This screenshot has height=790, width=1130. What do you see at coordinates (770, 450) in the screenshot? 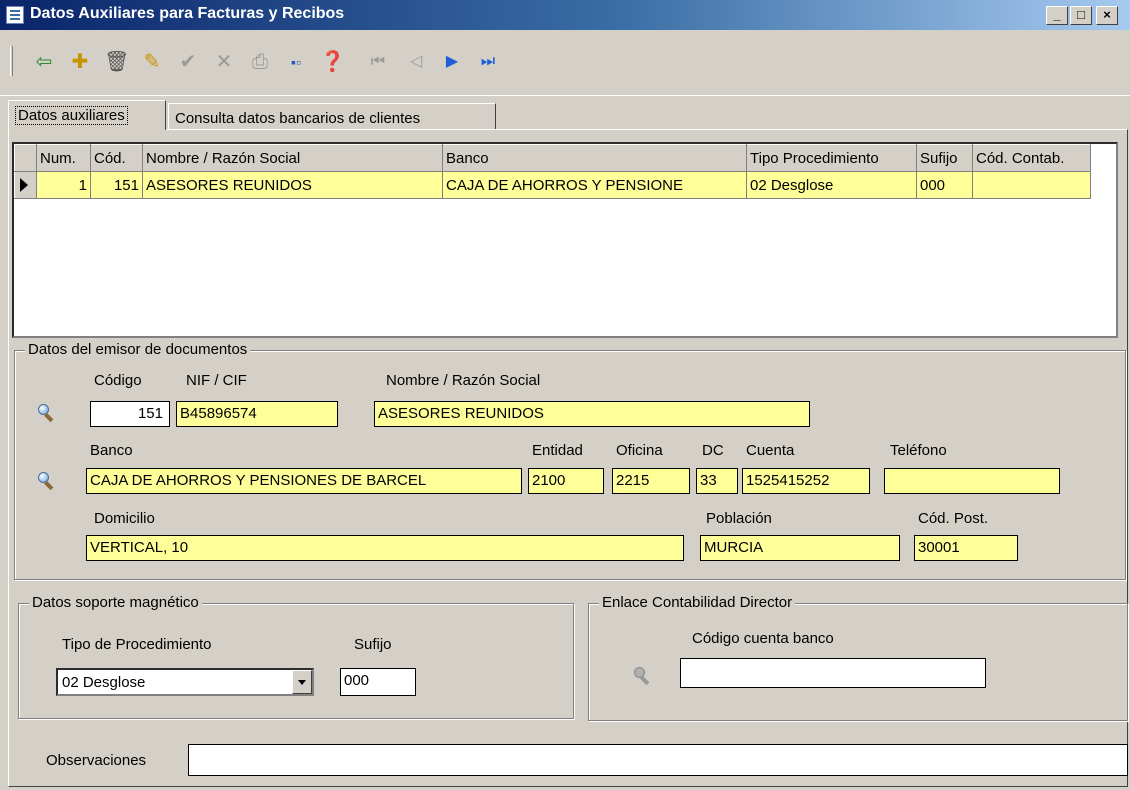
I see `cuenta-label: Cuenta` at bounding box center [770, 450].